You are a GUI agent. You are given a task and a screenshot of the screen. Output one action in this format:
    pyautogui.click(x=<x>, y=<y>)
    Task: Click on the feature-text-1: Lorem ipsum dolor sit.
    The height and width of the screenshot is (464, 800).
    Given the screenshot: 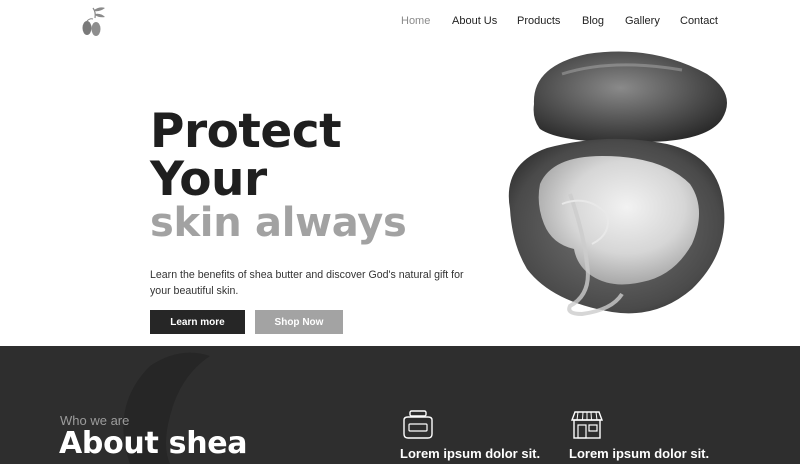 What is the action you would take?
    pyautogui.click(x=470, y=453)
    